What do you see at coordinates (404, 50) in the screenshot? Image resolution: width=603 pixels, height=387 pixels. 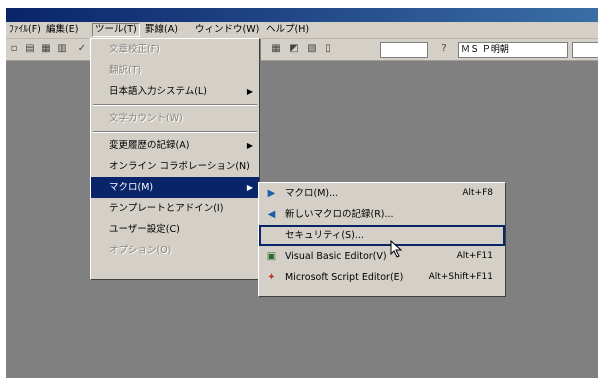 I see `zoom-field` at bounding box center [404, 50].